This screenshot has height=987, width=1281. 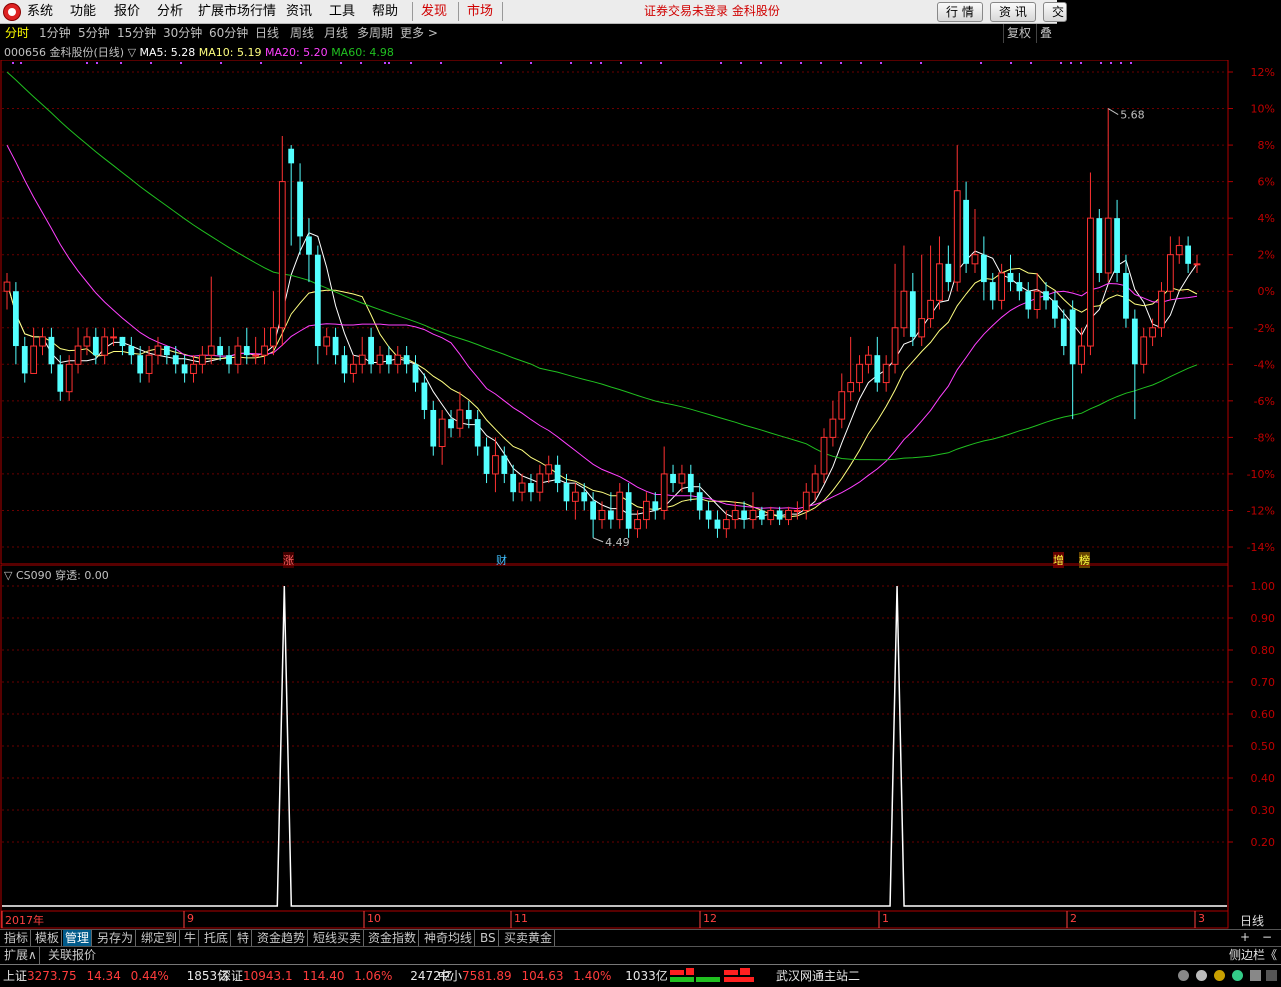 I want to click on tab-support: 托底, so click(x=217, y=938).